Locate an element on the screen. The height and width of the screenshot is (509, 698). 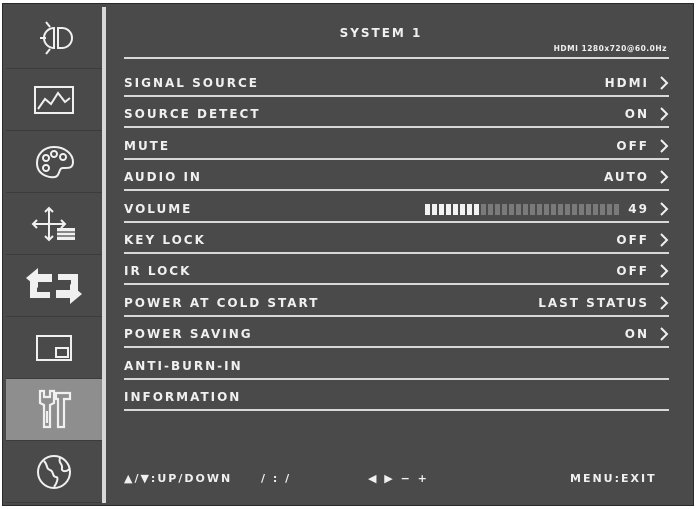
tools-icon is located at coordinates (55, 408).